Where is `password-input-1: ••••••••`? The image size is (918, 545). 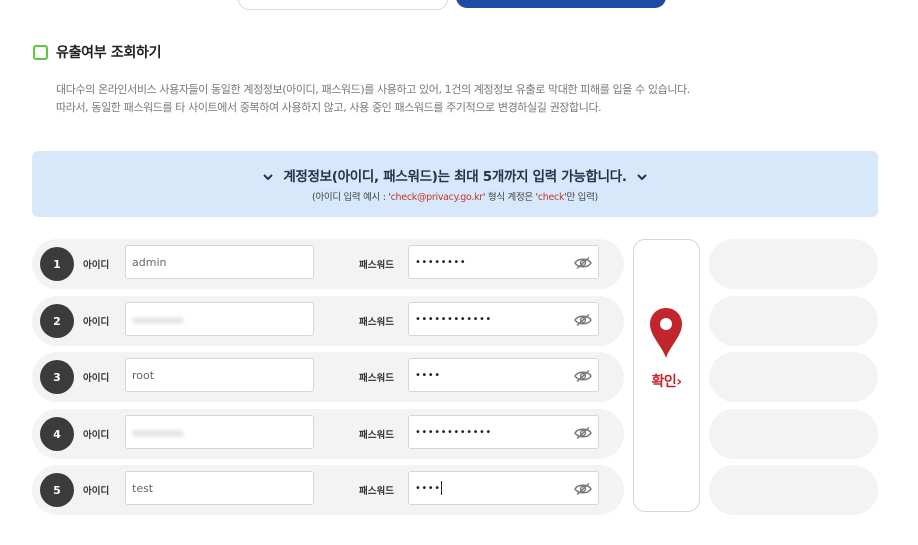
password-input-1: •••••••• is located at coordinates (503, 262).